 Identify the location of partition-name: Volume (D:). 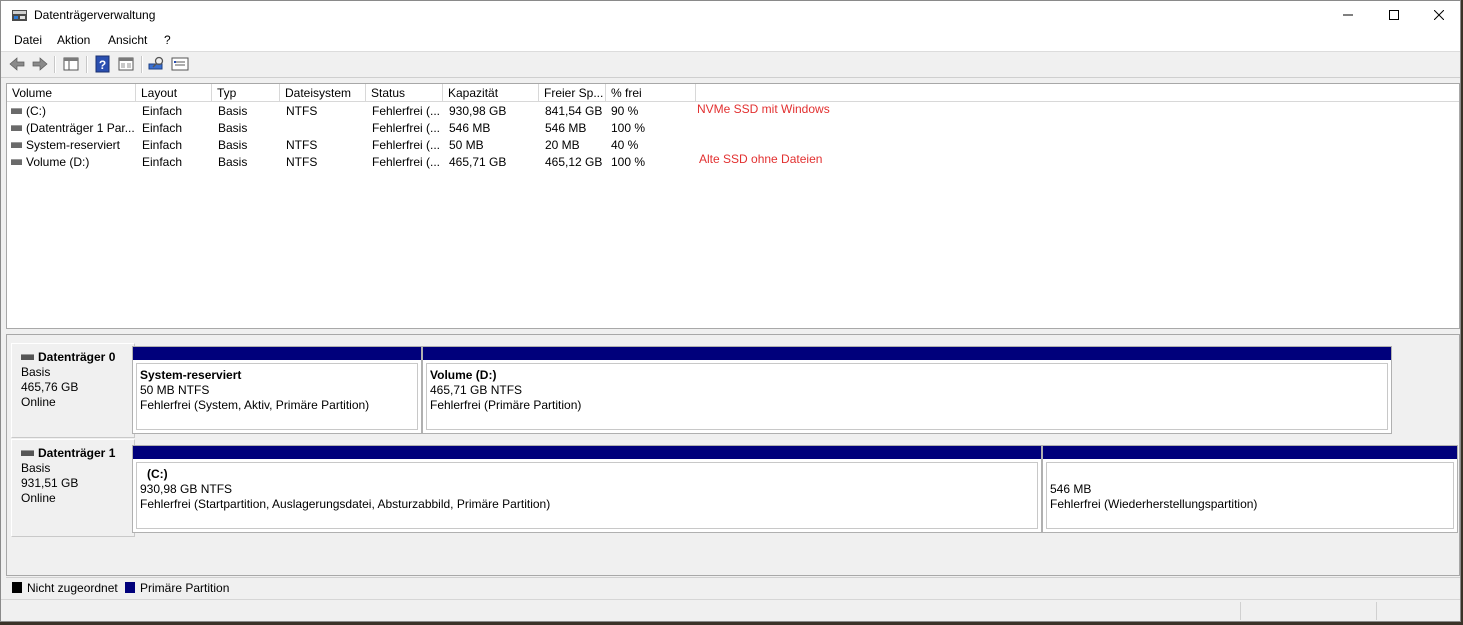
(463, 375).